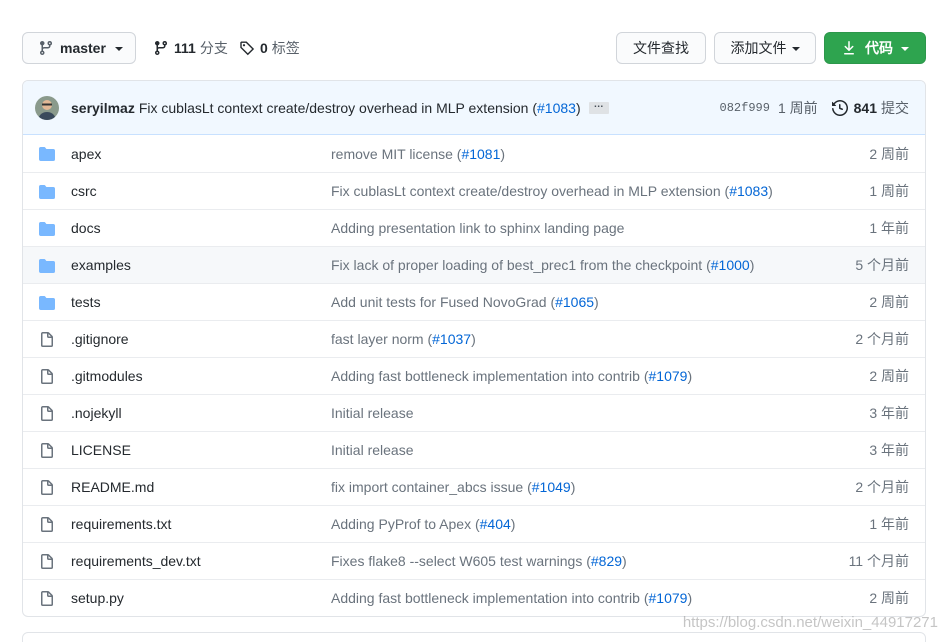 This screenshot has height=642, width=946. What do you see at coordinates (875, 48) in the screenshot?
I see `code-button: 代码` at bounding box center [875, 48].